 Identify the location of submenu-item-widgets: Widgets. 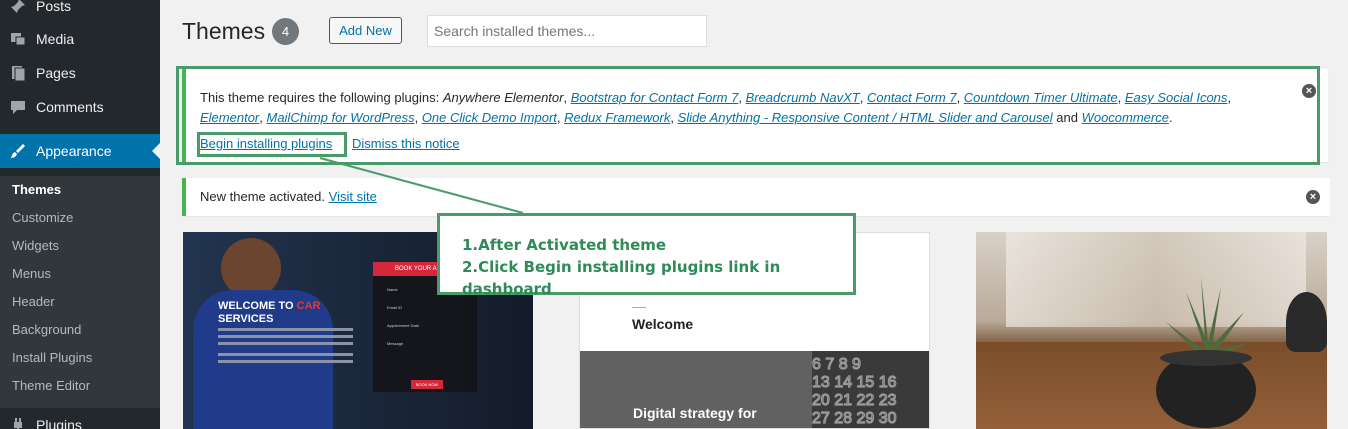
(35, 246).